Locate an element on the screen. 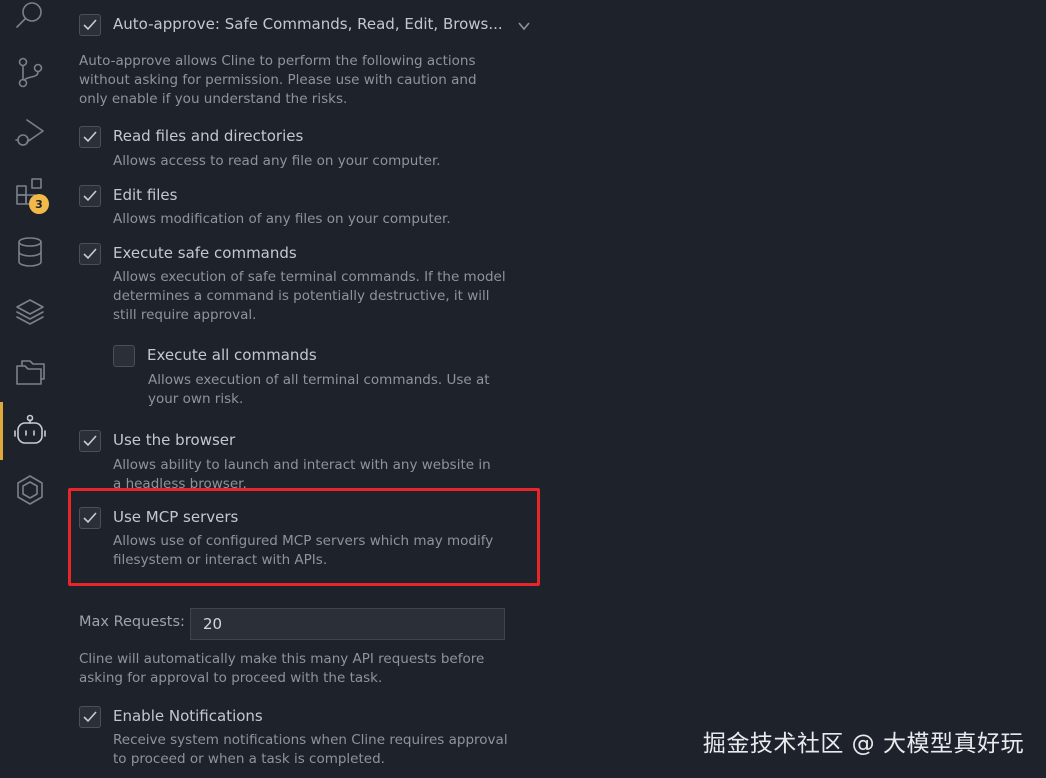  option-enable-notifications: Enable Notifications is located at coordinates (171, 717).